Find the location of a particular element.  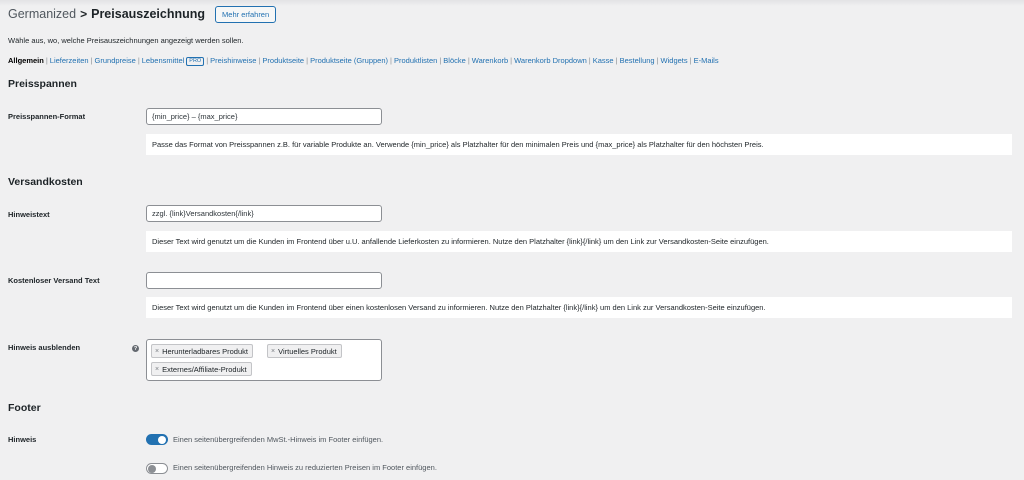

reduced-price-notice-toggle is located at coordinates (157, 468).